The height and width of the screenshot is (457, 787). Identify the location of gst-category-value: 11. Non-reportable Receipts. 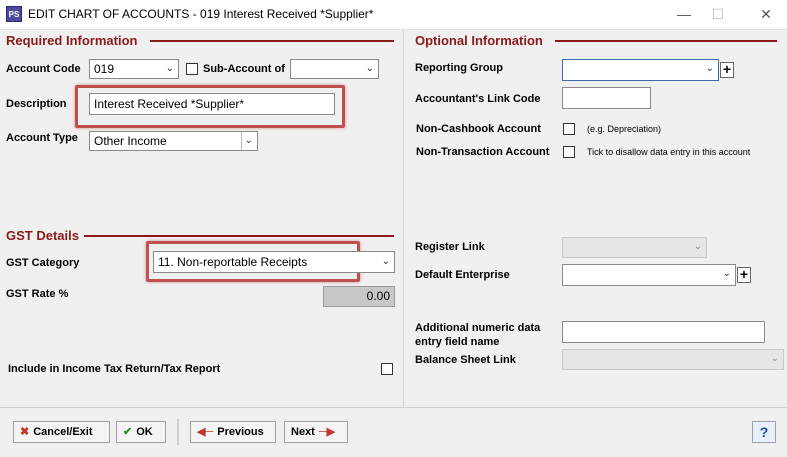
(233, 262).